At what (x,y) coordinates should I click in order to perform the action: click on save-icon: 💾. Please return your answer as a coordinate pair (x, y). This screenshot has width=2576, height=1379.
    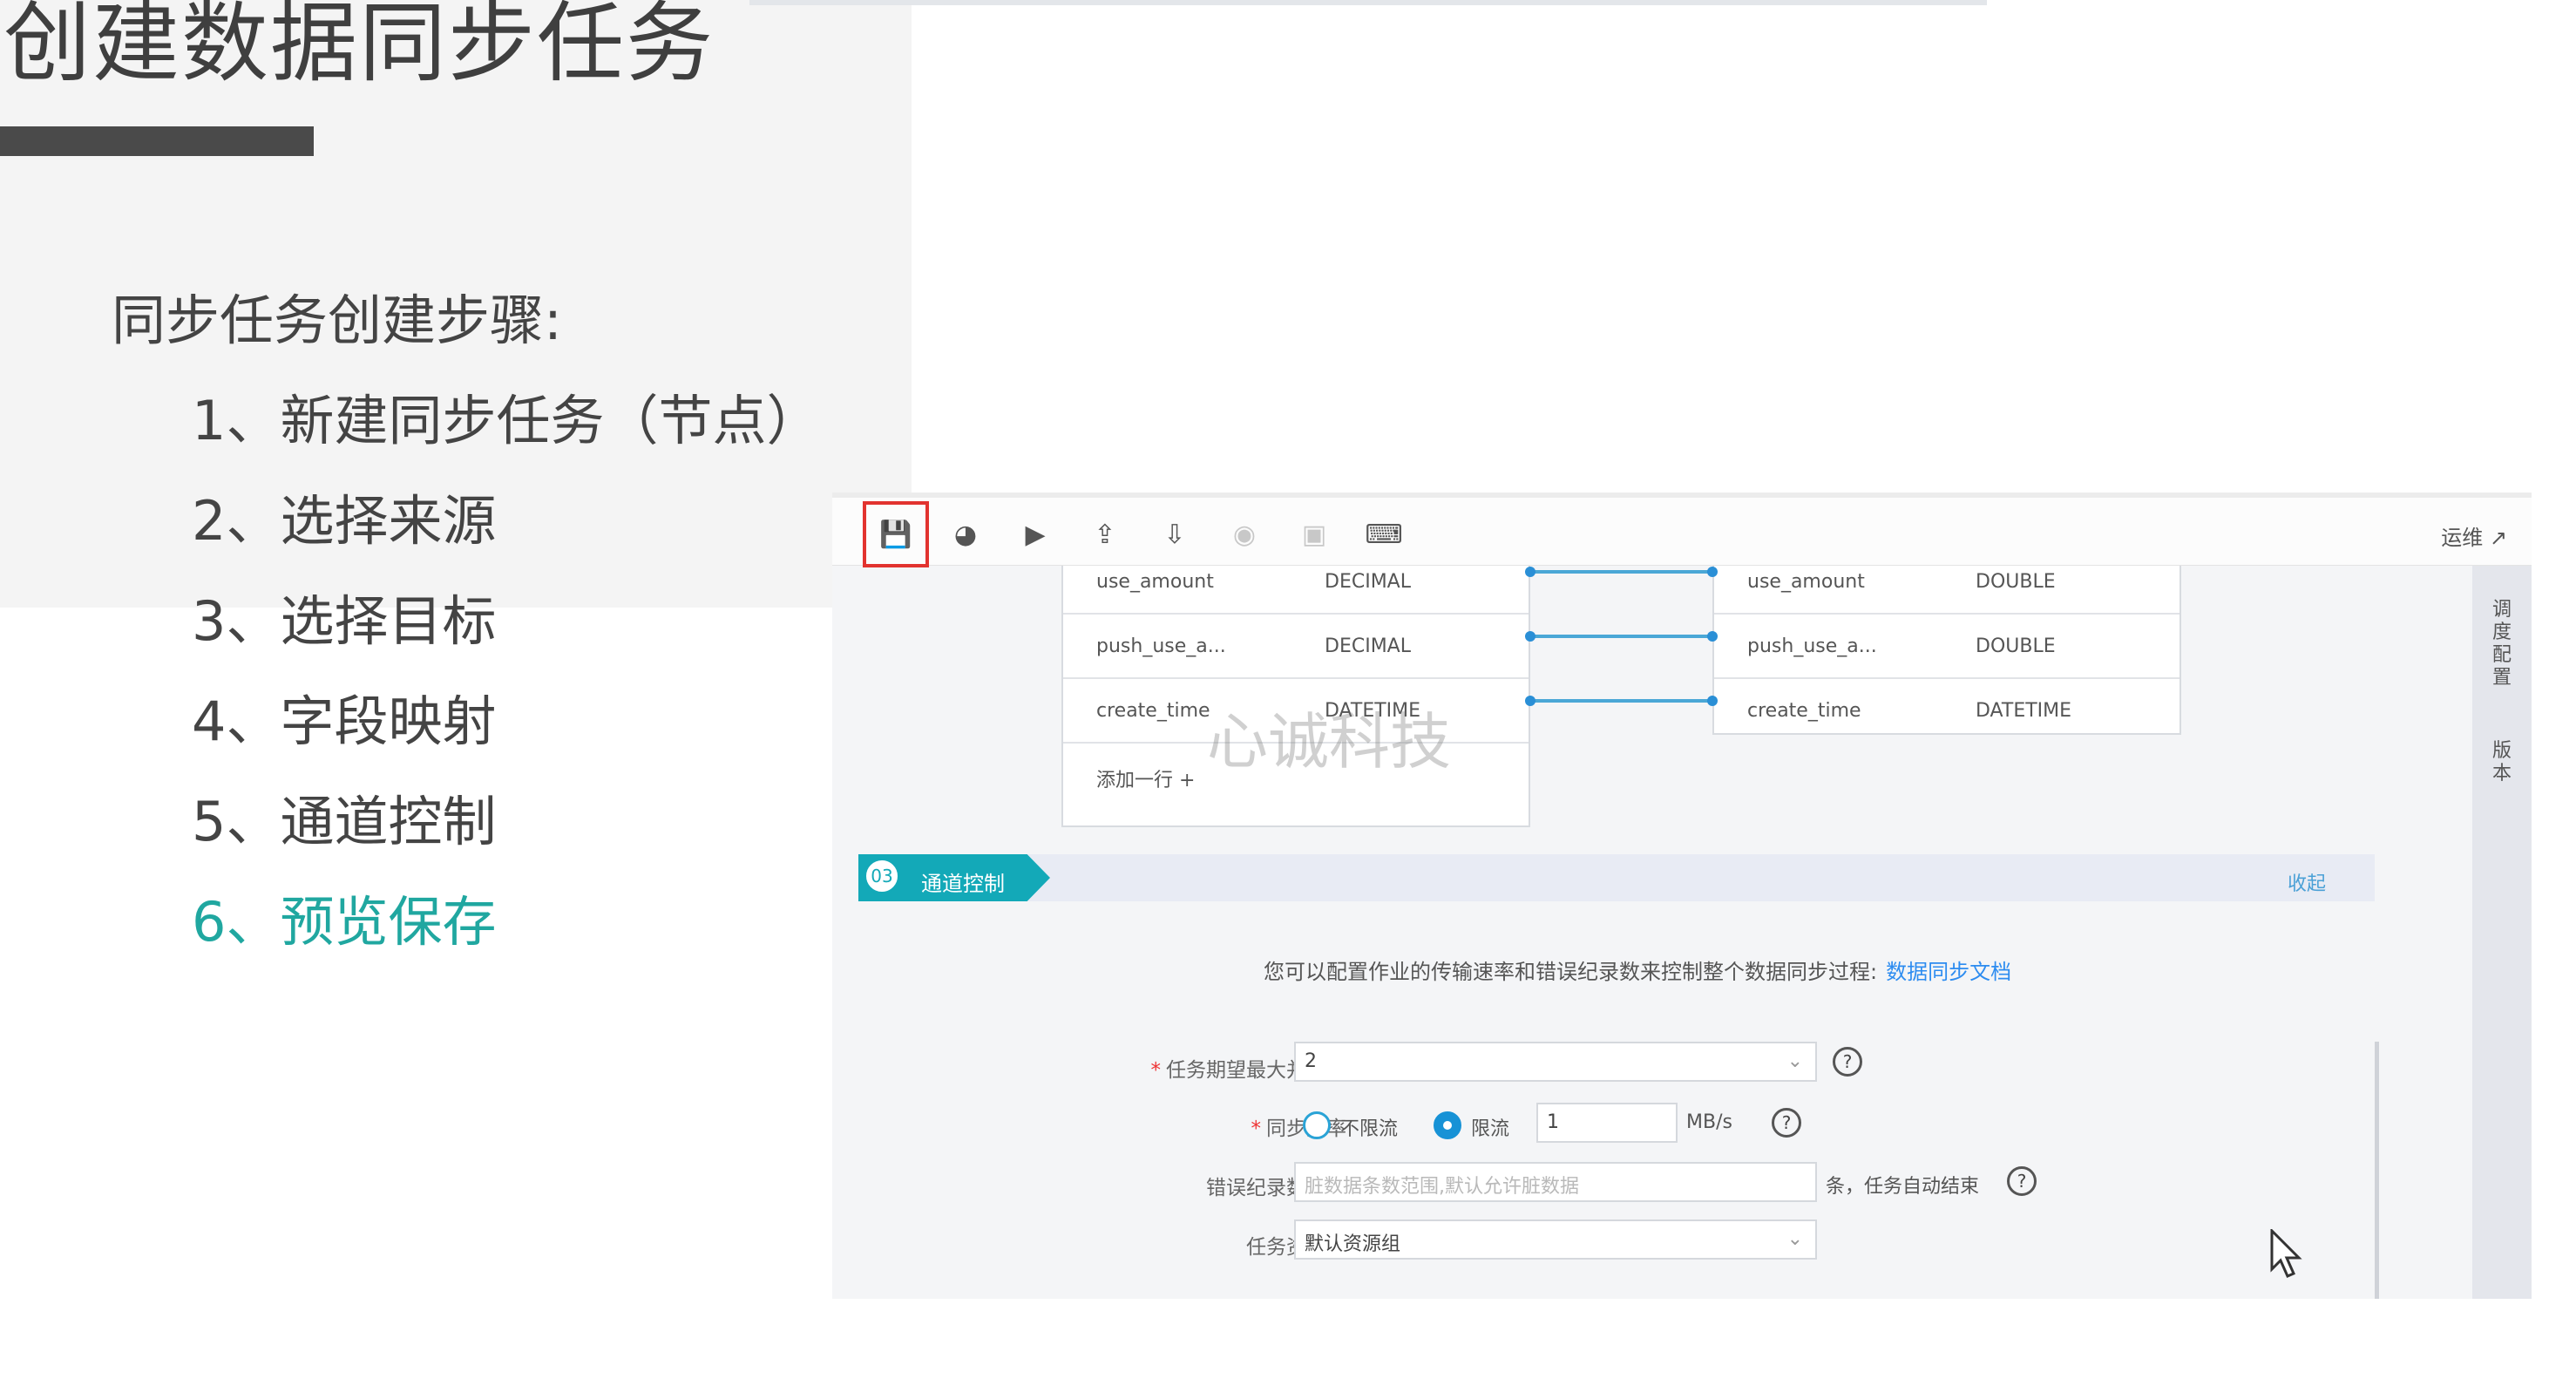
    Looking at the image, I should click on (896, 535).